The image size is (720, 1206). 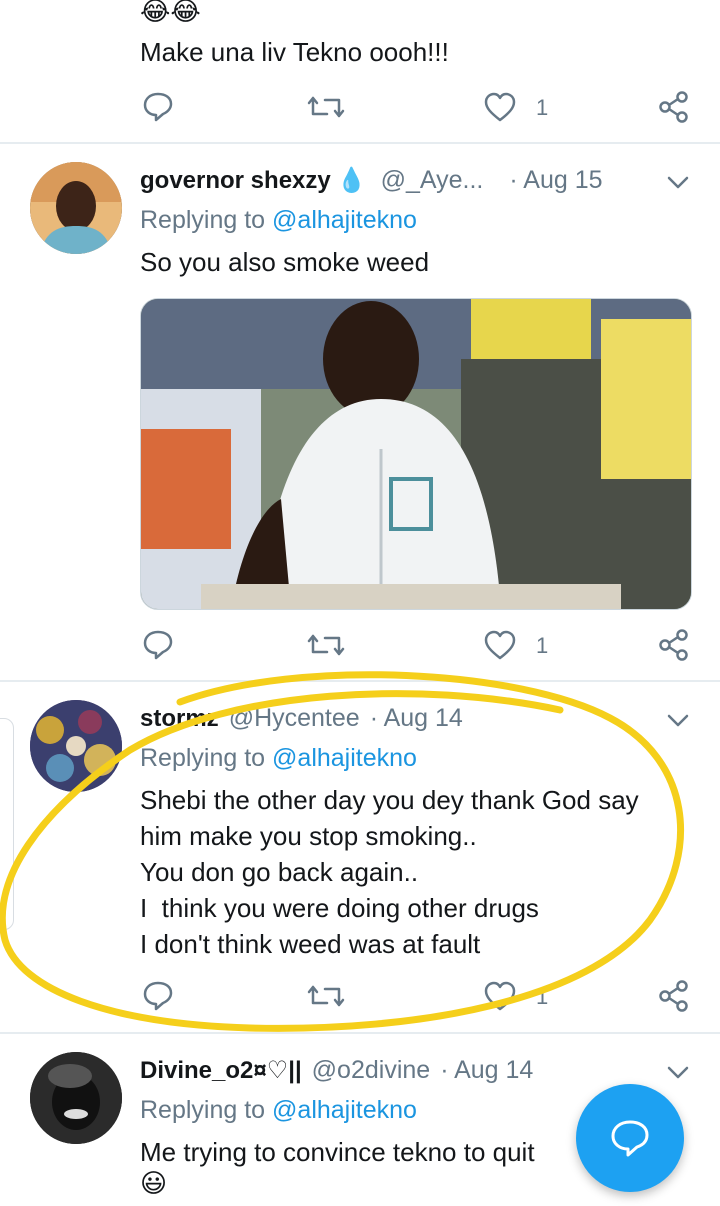 What do you see at coordinates (294, 718) in the screenshot?
I see `handle: @Hycentee` at bounding box center [294, 718].